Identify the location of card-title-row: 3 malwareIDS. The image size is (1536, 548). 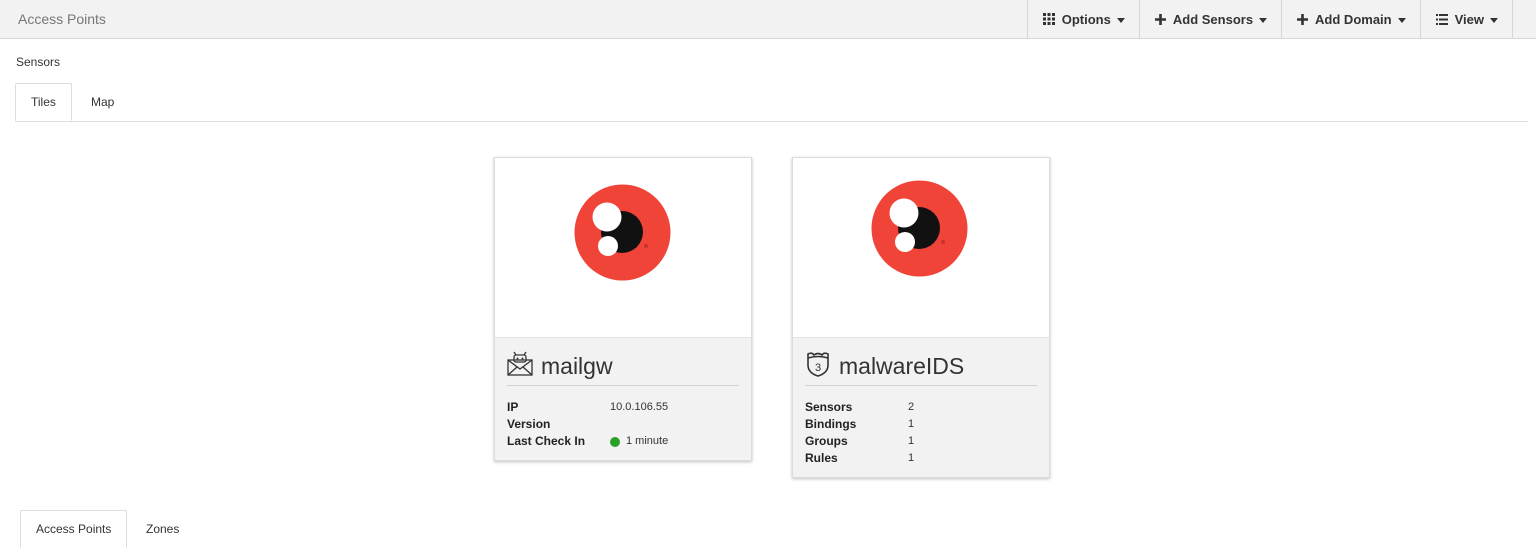
(921, 367).